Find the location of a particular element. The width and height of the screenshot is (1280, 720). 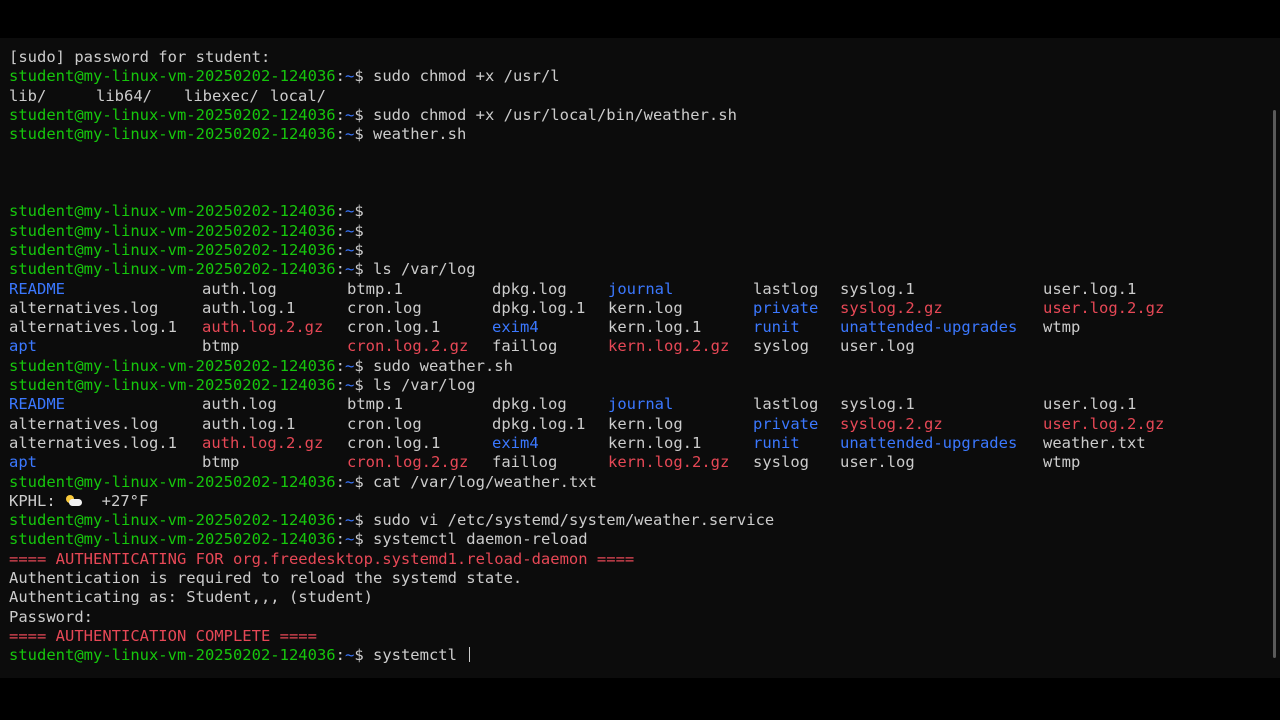

command-text: systemctl is located at coordinates (419, 655).